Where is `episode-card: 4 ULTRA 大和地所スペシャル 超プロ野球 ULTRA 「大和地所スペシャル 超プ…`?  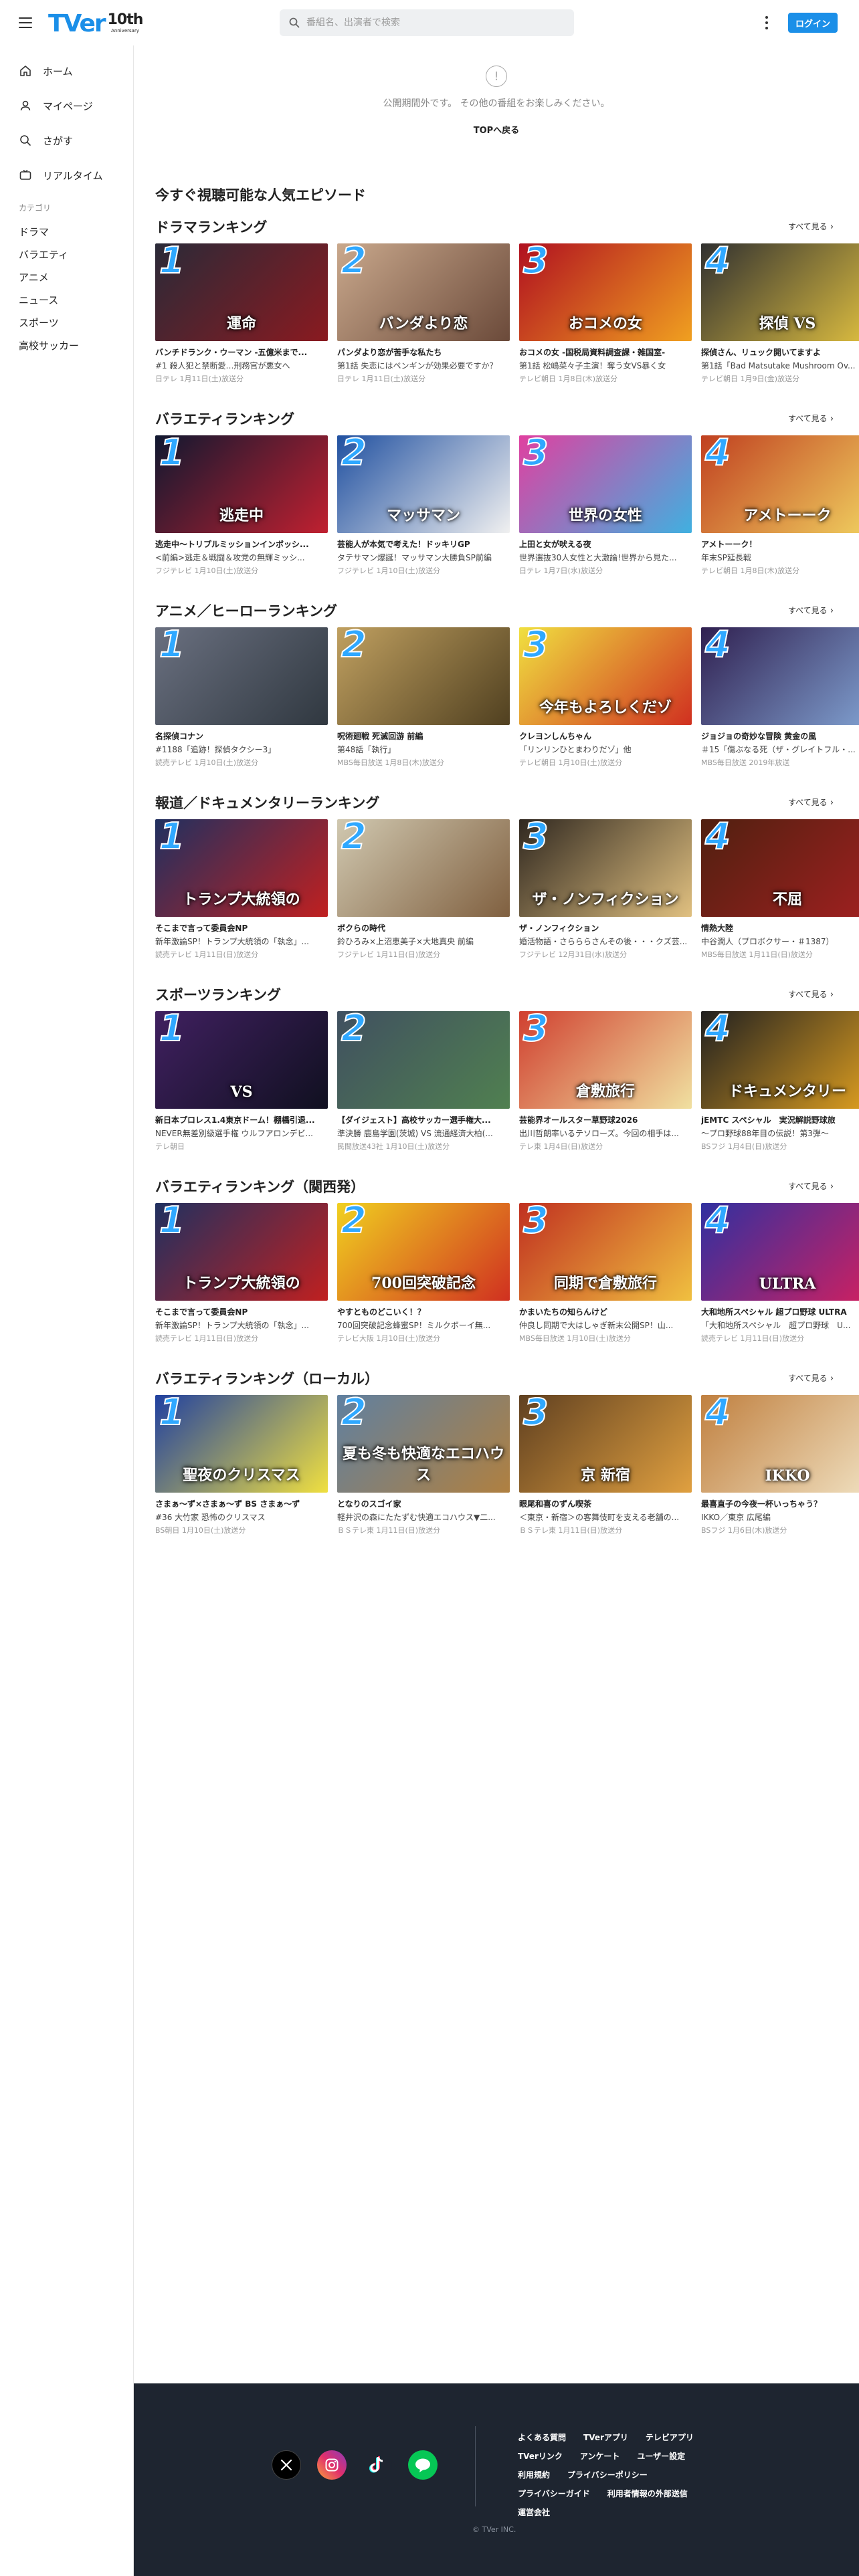 episode-card: 4 ULTRA 大和地所スペシャル 超プロ野球 ULTRA 「大和地所スペシャル 超プ… is located at coordinates (780, 1283).